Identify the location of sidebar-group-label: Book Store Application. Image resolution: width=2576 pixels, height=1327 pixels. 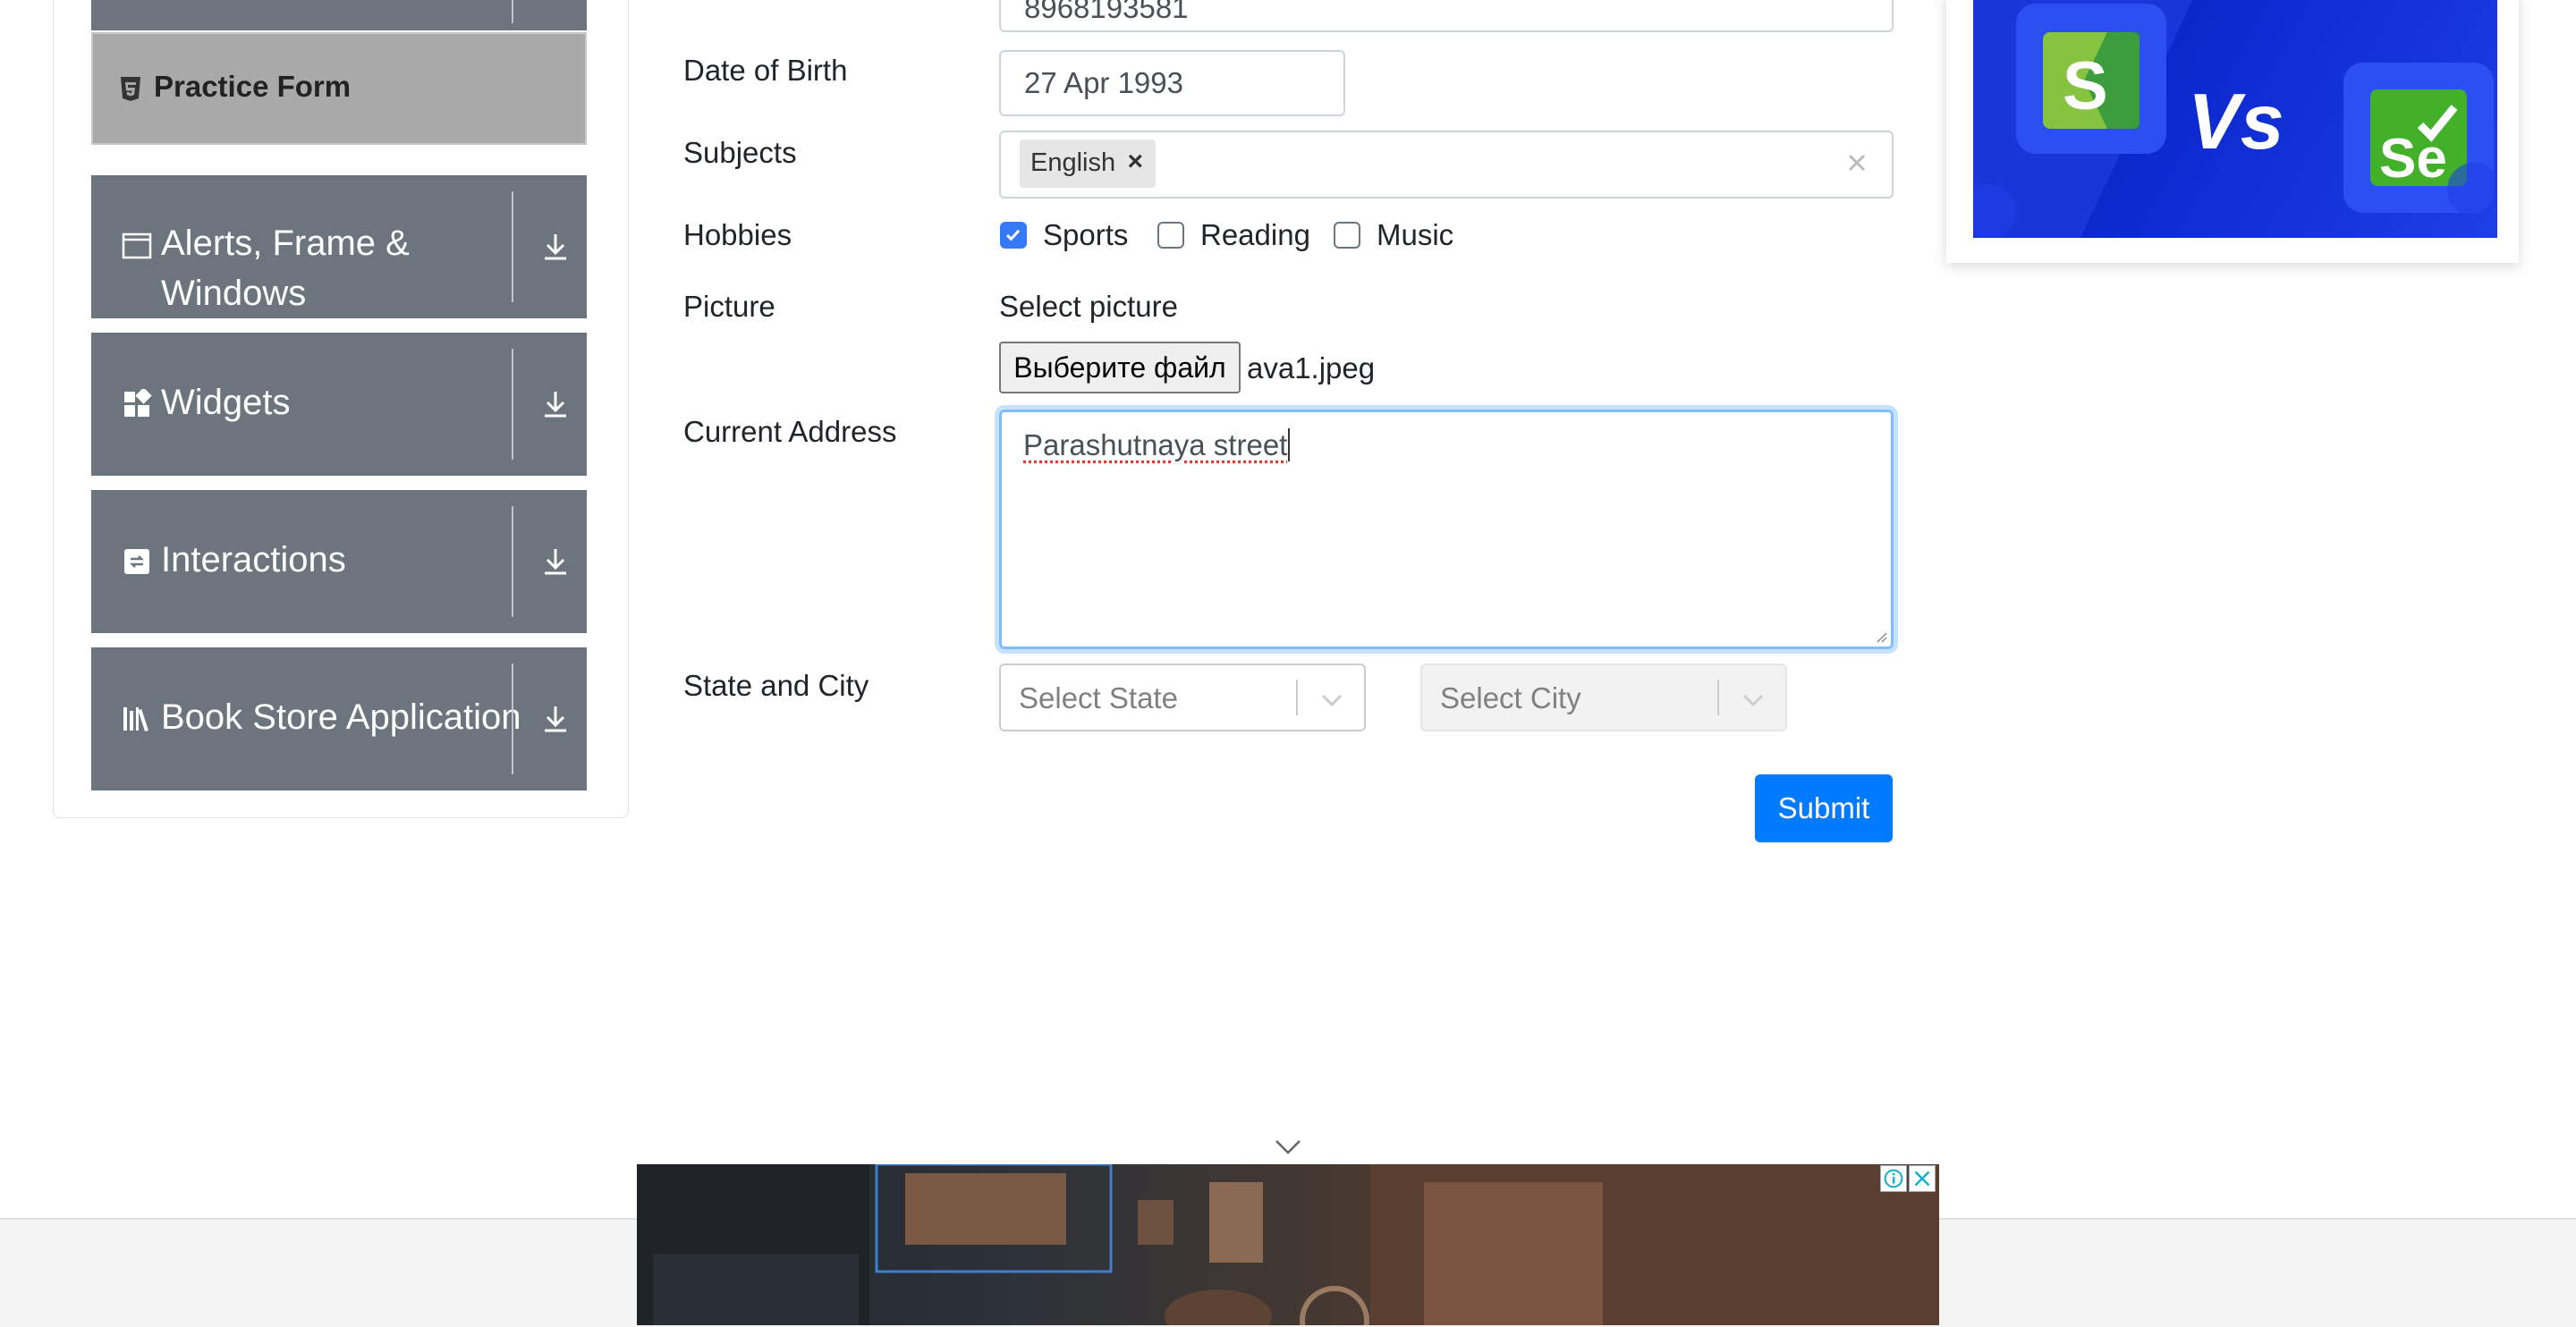
(341, 717).